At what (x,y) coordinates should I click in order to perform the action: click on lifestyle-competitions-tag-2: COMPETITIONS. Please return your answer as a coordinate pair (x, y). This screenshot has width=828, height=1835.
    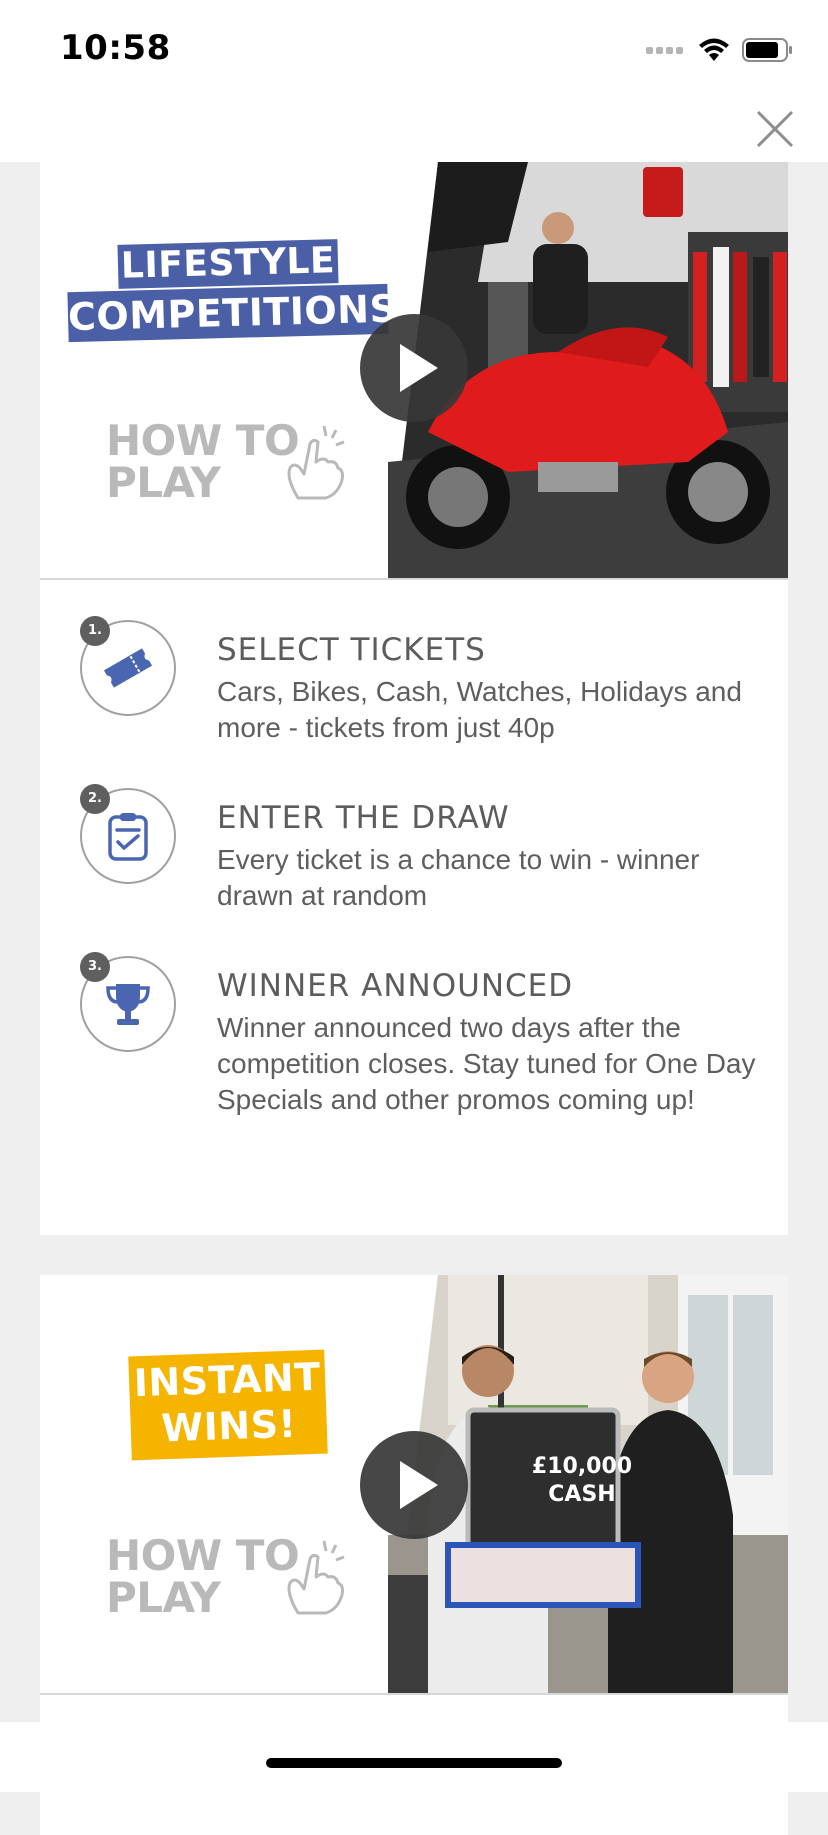
    Looking at the image, I should click on (232, 313).